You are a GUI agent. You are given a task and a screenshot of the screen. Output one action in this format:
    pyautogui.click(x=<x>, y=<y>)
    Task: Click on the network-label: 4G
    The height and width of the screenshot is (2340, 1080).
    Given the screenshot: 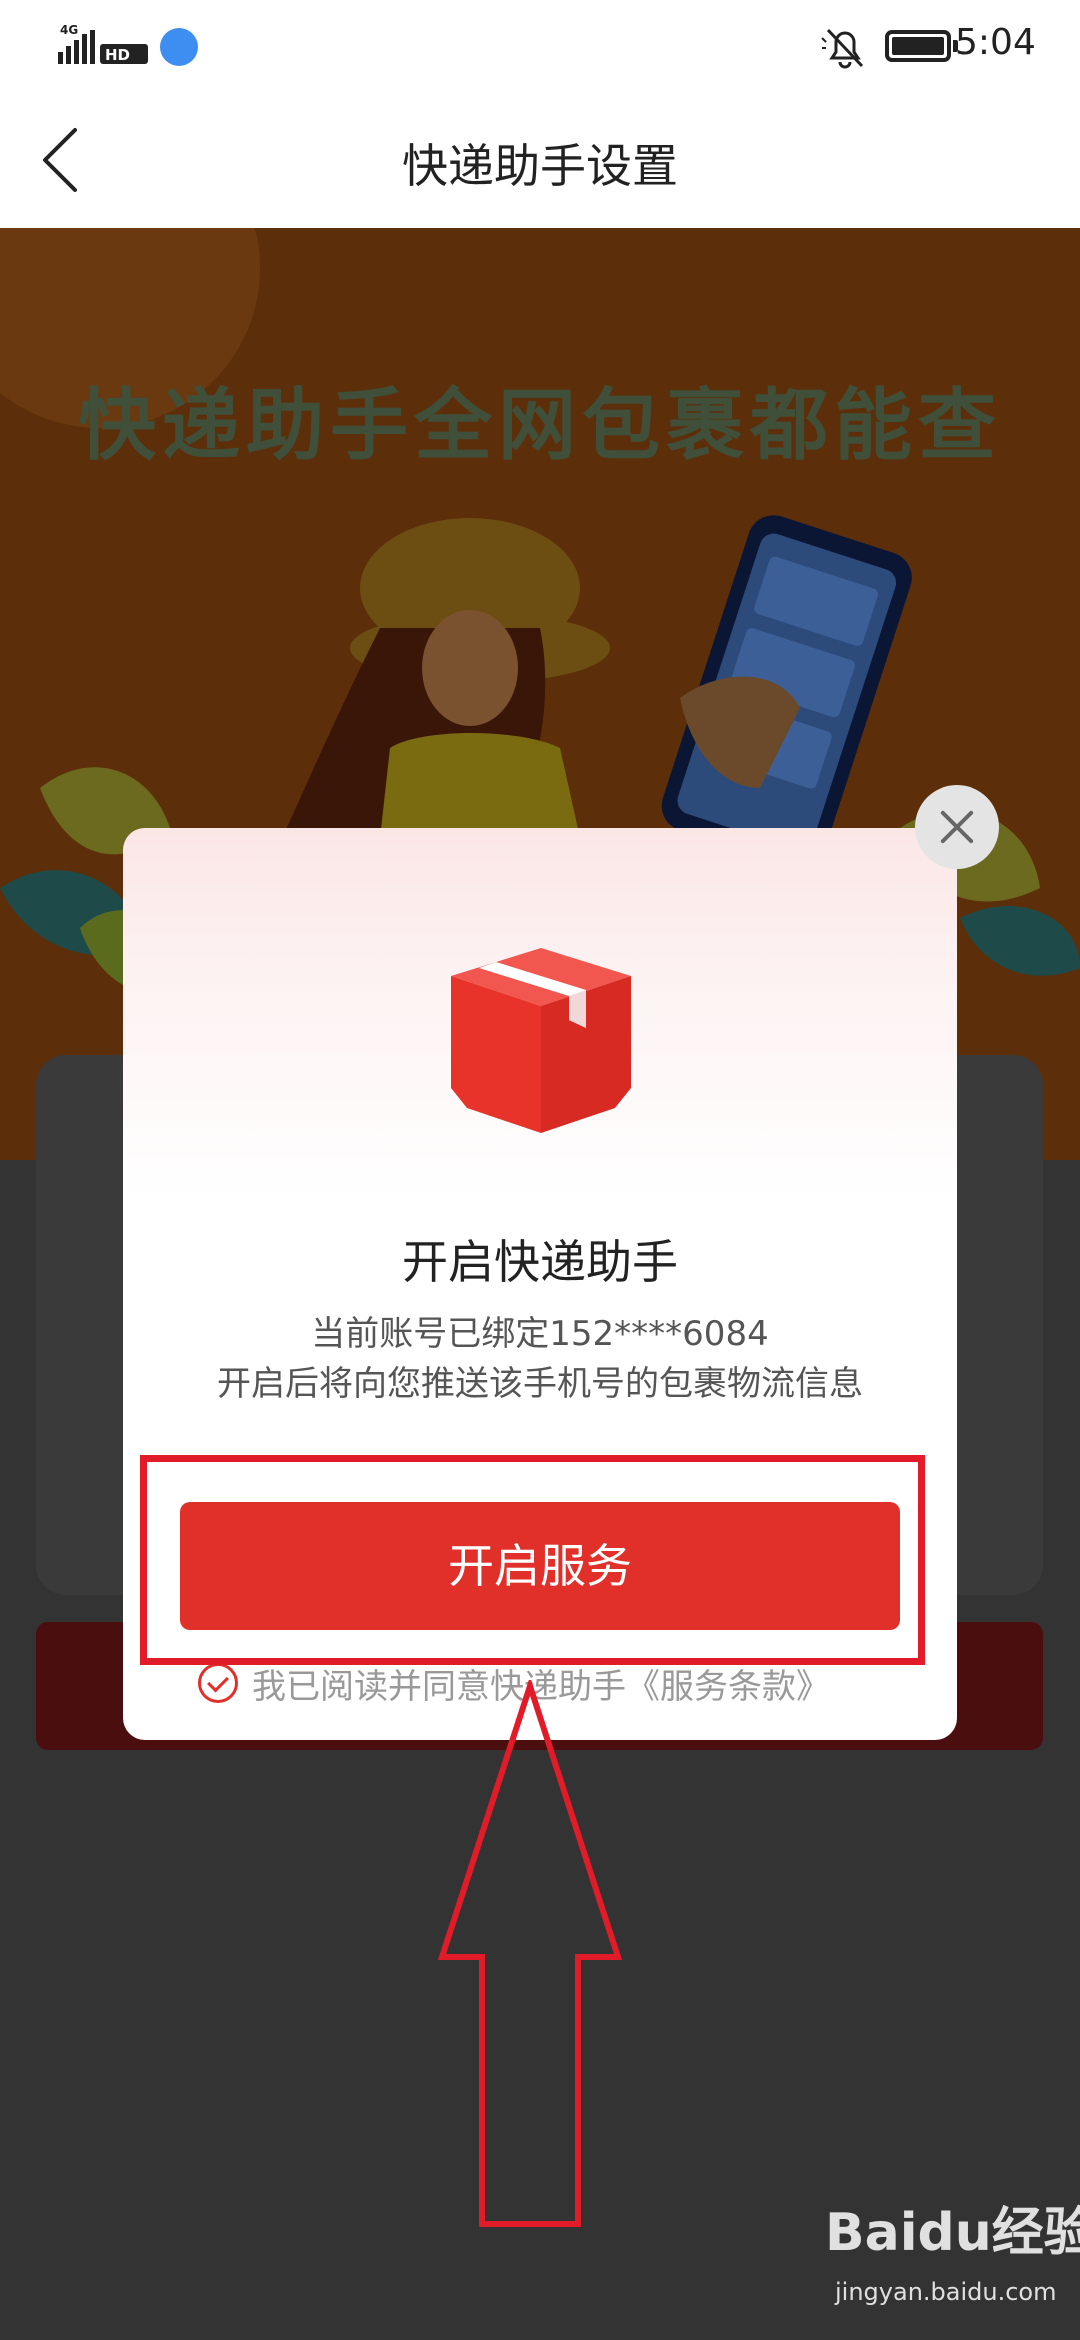 What is the action you would take?
    pyautogui.click(x=69, y=30)
    